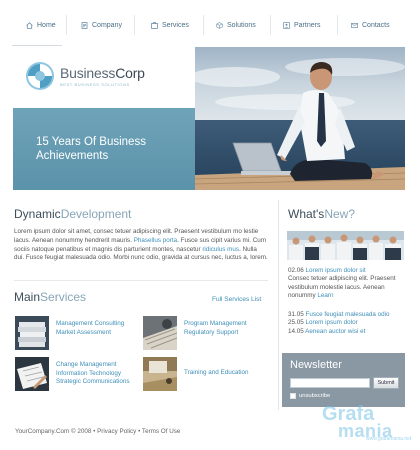 The width and height of the screenshot is (420, 450). I want to click on nav-contacts: Contacts, so click(370, 25).